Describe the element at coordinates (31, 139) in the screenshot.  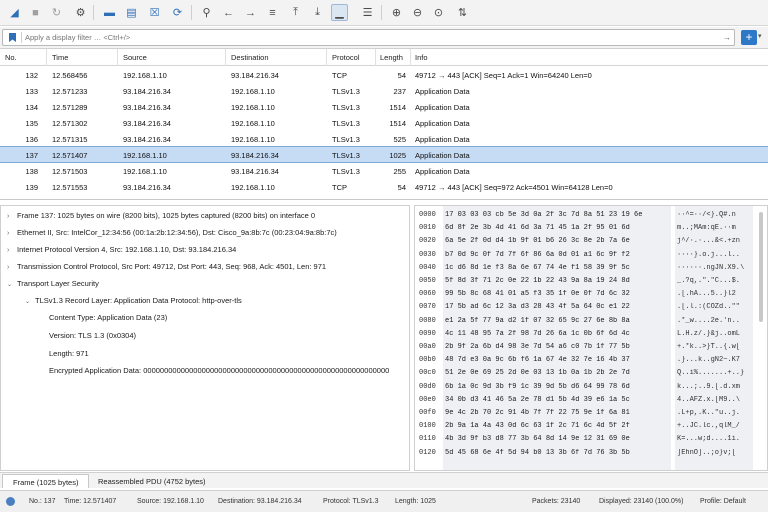
I see `cell-no: 136` at that location.